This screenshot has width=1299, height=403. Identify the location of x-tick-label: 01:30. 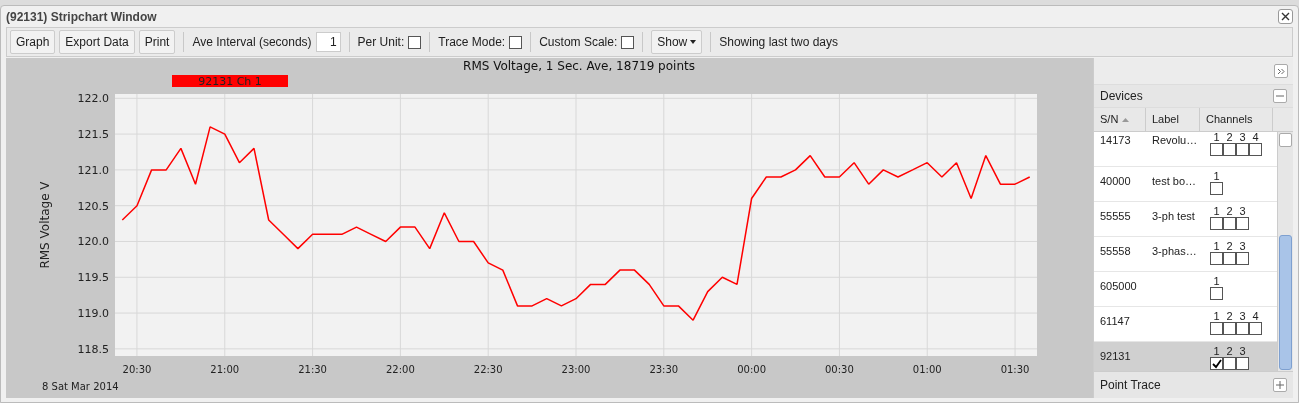
(1015, 369).